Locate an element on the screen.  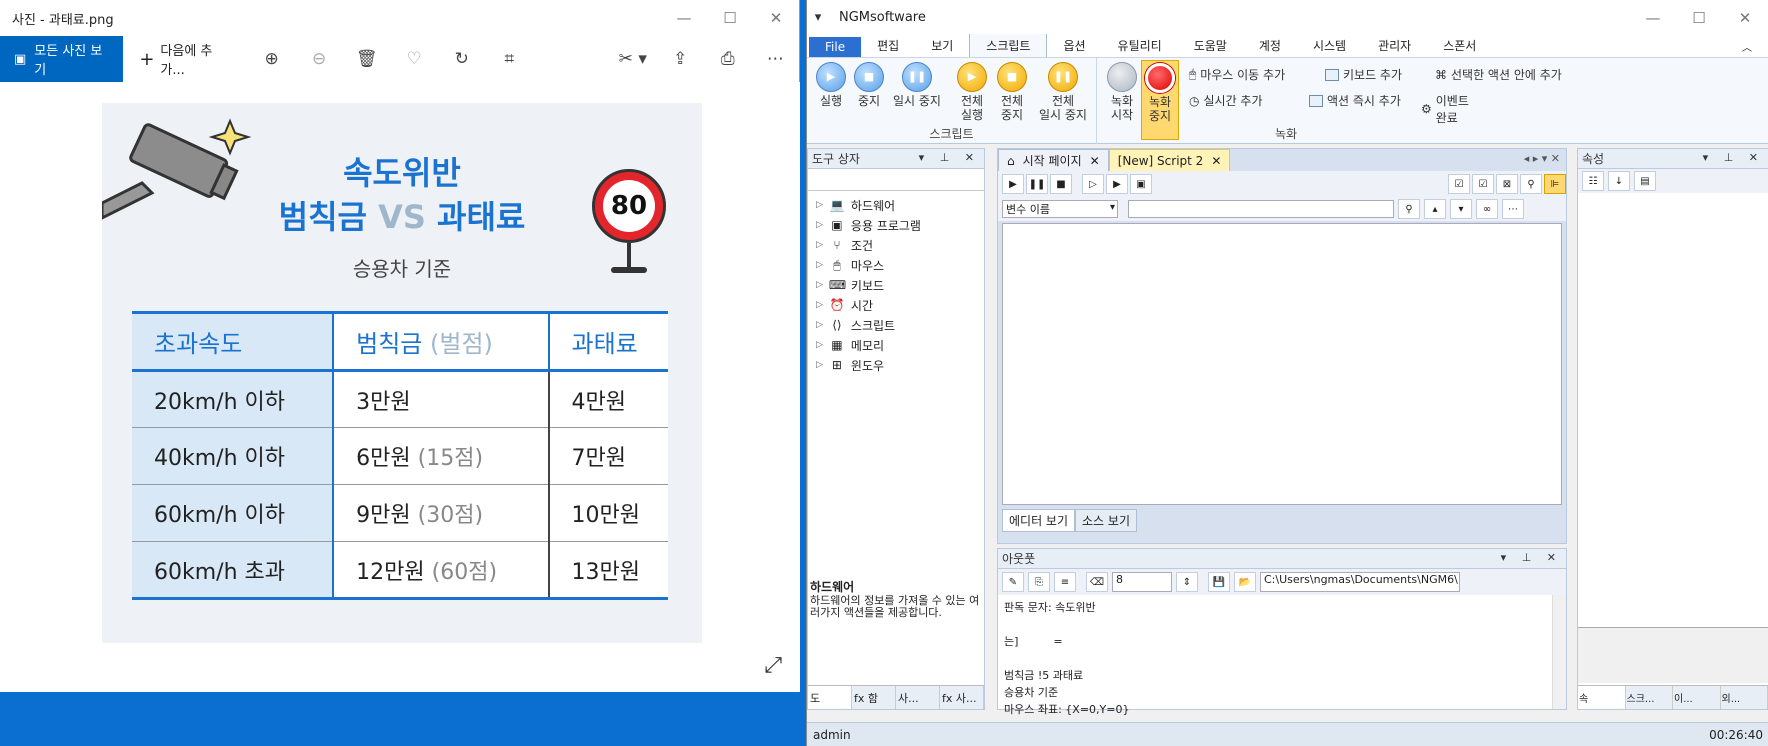
system-menu-icon: ▾ is located at coordinates (818, 17).